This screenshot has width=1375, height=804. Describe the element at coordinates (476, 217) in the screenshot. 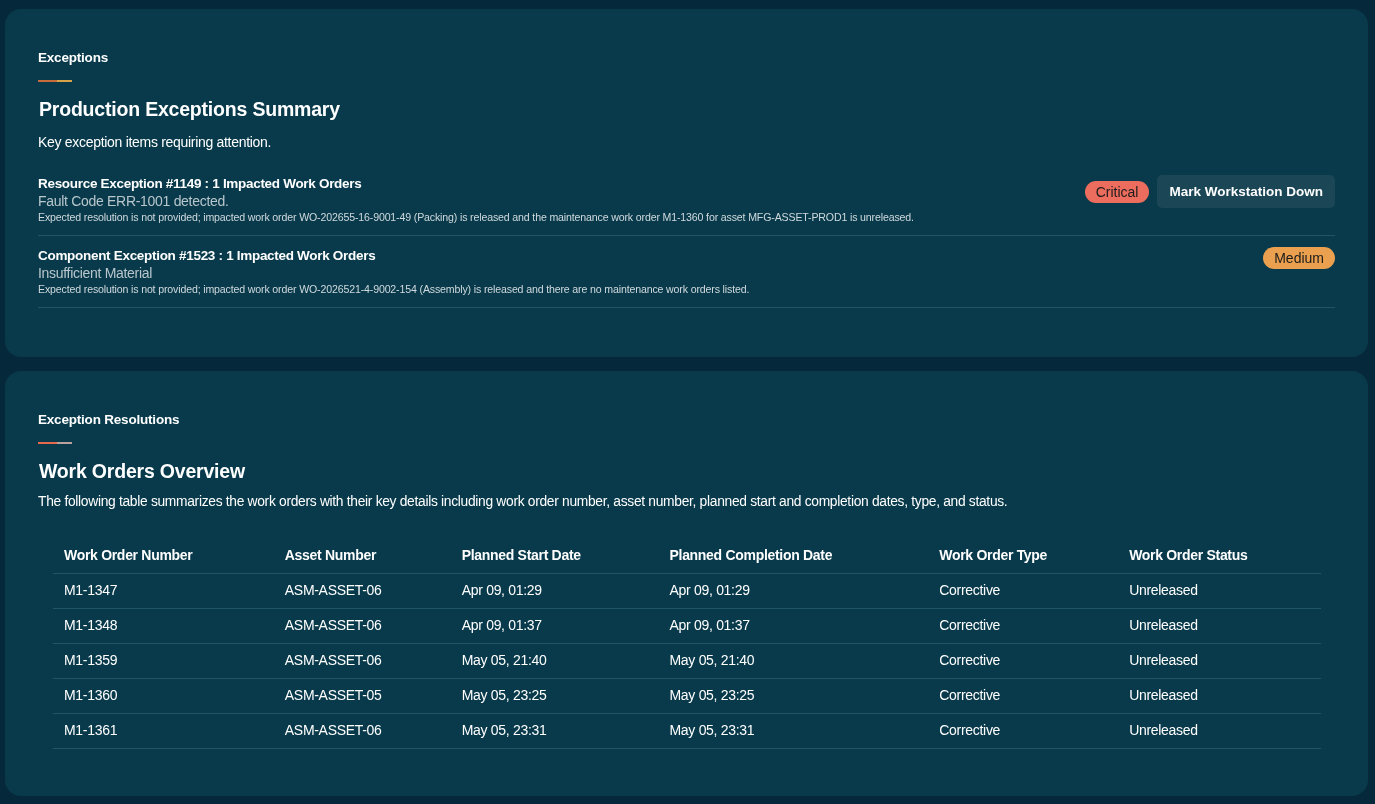

I see `exception-details: Expected resolution is not provided; impacted work order WO-202655-16-9001-49 (Packing) is released and the maintenance work order M1-1360 for asset MFG-ASSET-PROD1 is unreleased.` at that location.